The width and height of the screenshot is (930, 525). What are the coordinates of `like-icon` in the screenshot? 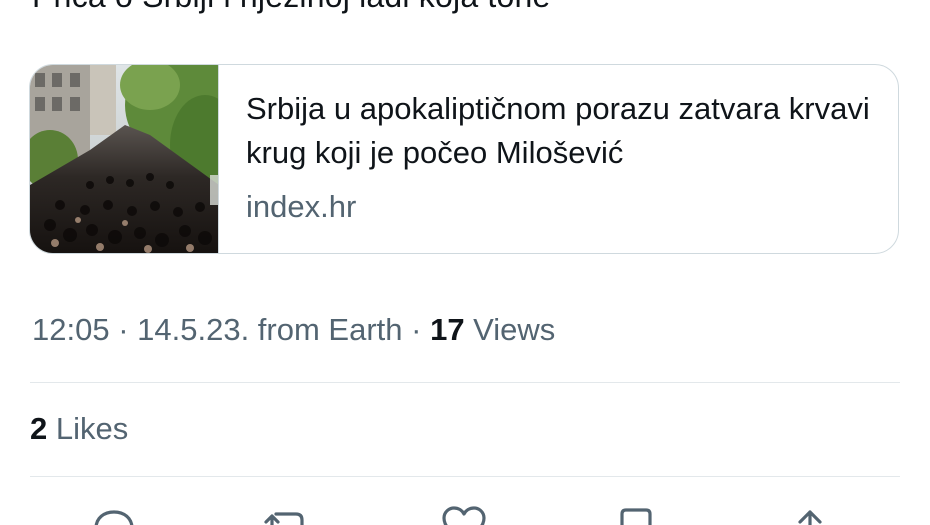 It's located at (464, 515).